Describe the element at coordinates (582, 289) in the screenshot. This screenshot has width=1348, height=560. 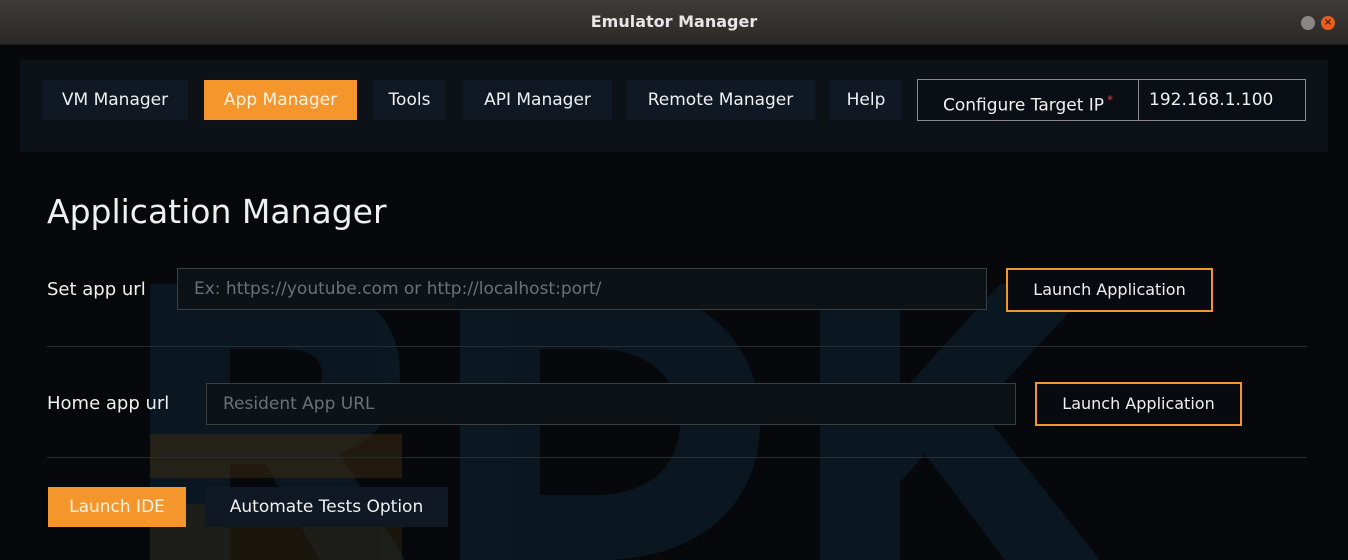
I see `app-url-input` at that location.